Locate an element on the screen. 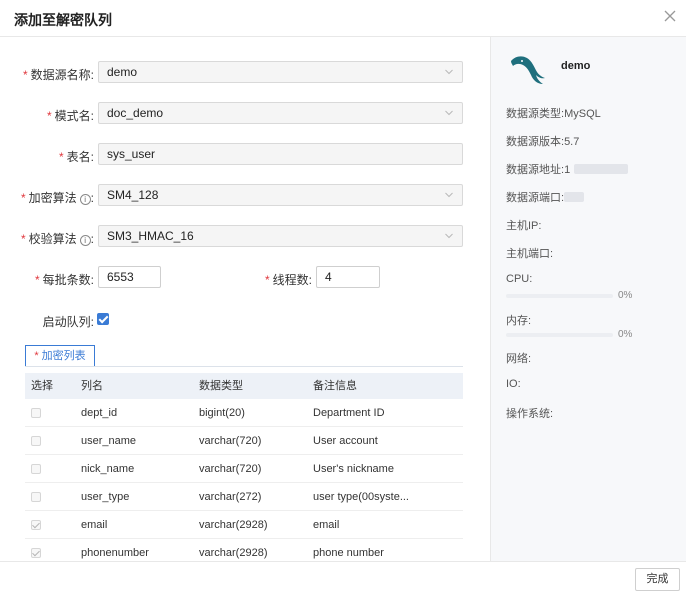  encrypt-algo-value: SM4_128 is located at coordinates (133, 195).